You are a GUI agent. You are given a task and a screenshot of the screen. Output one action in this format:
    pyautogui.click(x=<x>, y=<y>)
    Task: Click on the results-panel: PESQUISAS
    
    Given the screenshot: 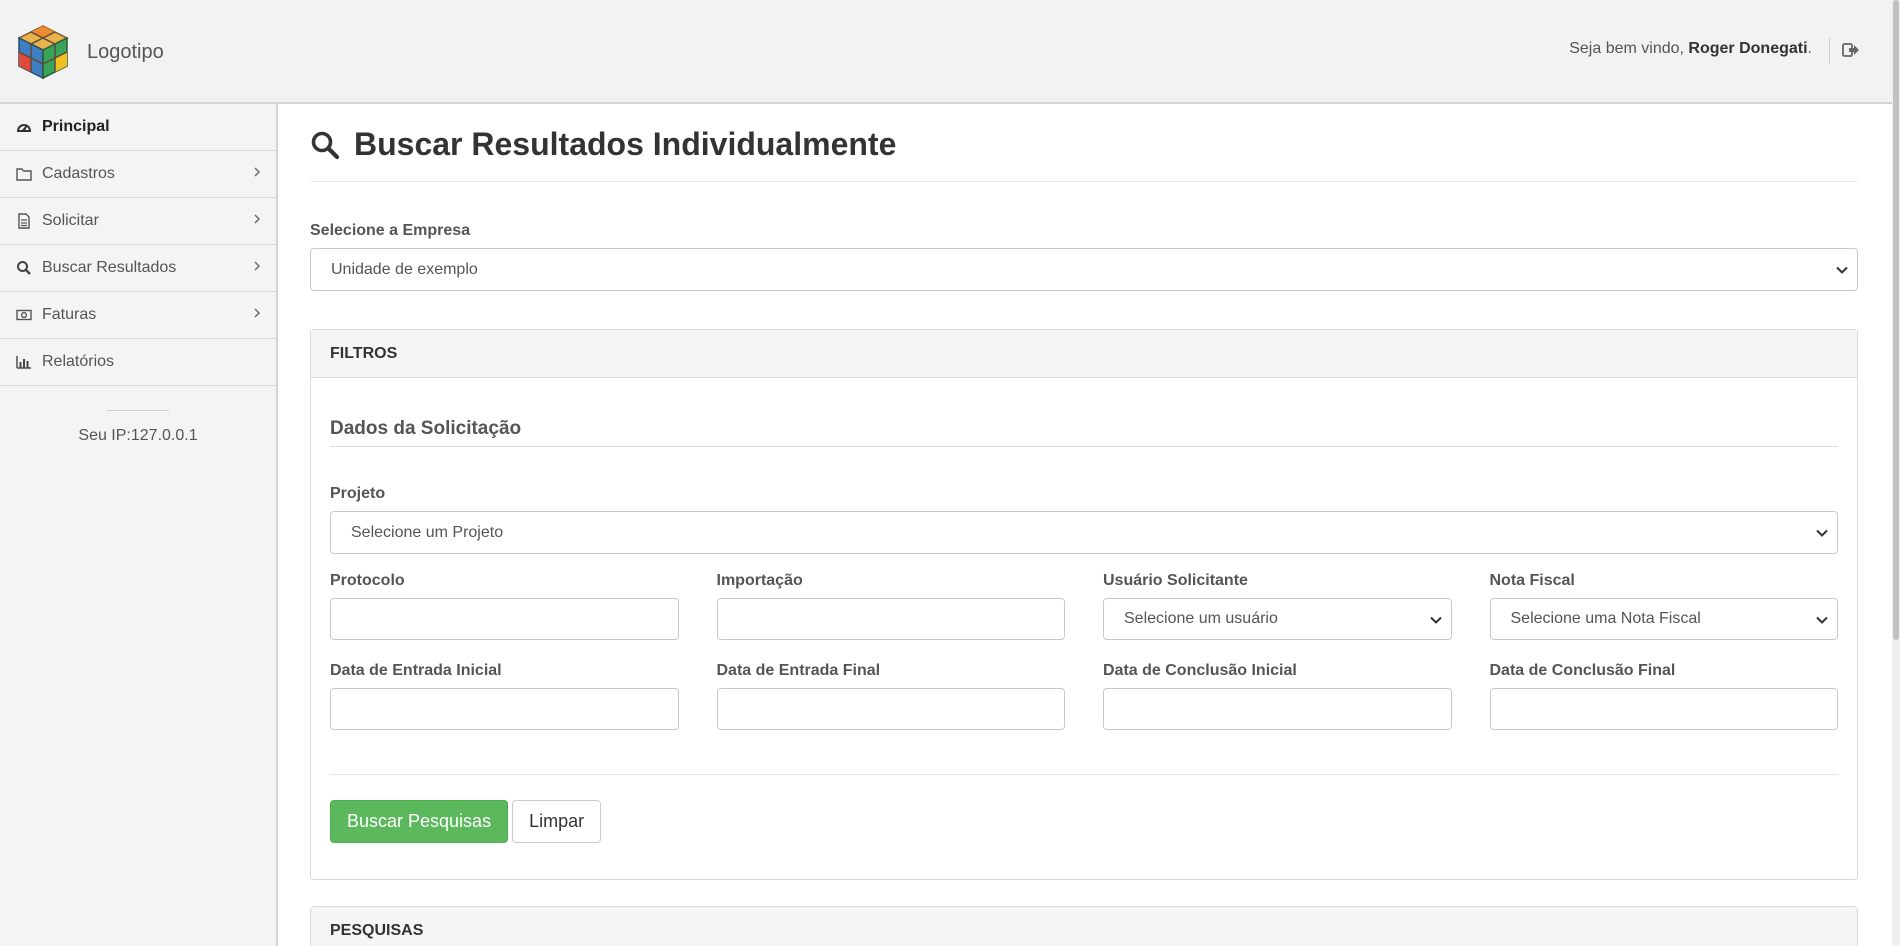 What is the action you would take?
    pyautogui.click(x=1084, y=926)
    